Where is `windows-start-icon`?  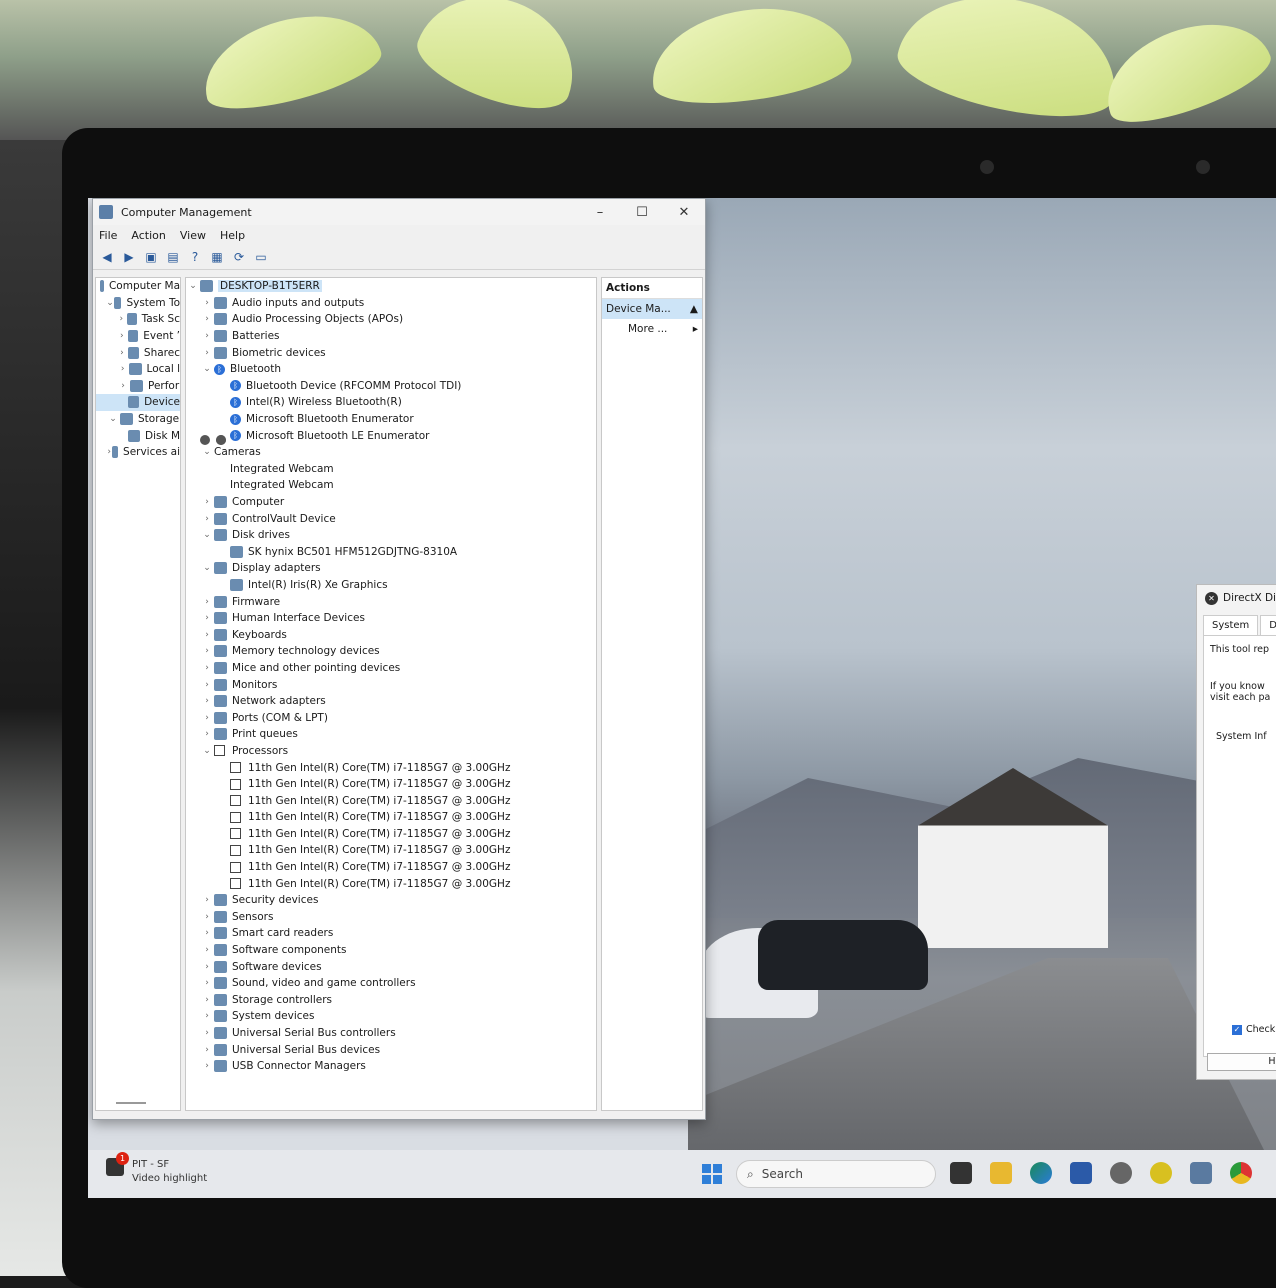 windows-start-icon is located at coordinates (712, 1174).